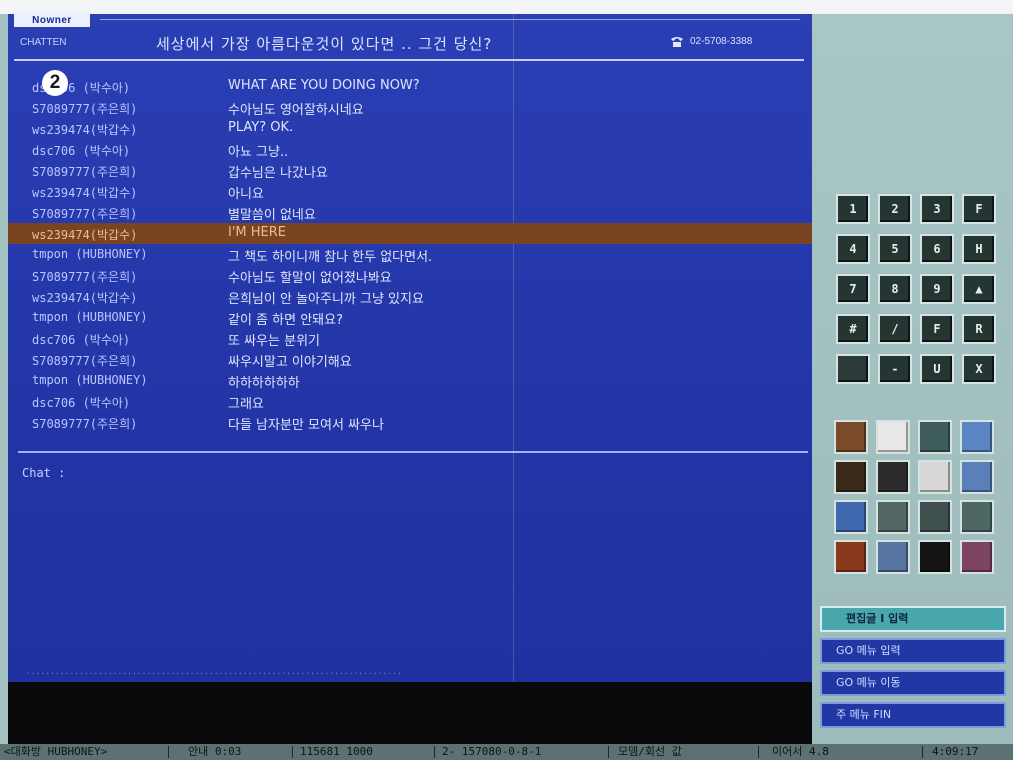 Image resolution: width=1013 pixels, height=760 pixels. Describe the element at coordinates (955, 751) in the screenshot. I see `status-clock: 4:09:17` at that location.